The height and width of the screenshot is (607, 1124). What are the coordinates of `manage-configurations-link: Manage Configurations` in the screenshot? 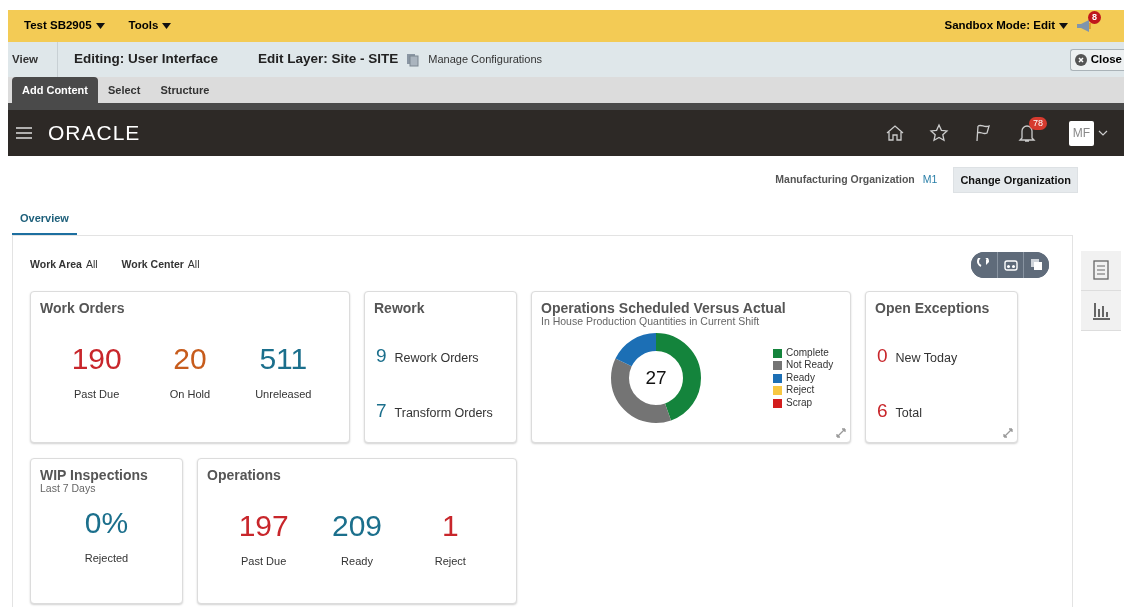 It's located at (474, 59).